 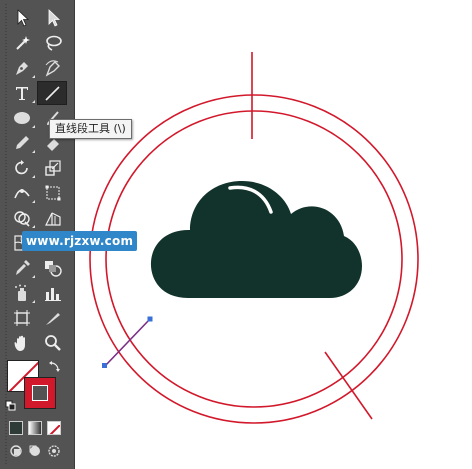 I want to click on width-icon, so click(x=22, y=194).